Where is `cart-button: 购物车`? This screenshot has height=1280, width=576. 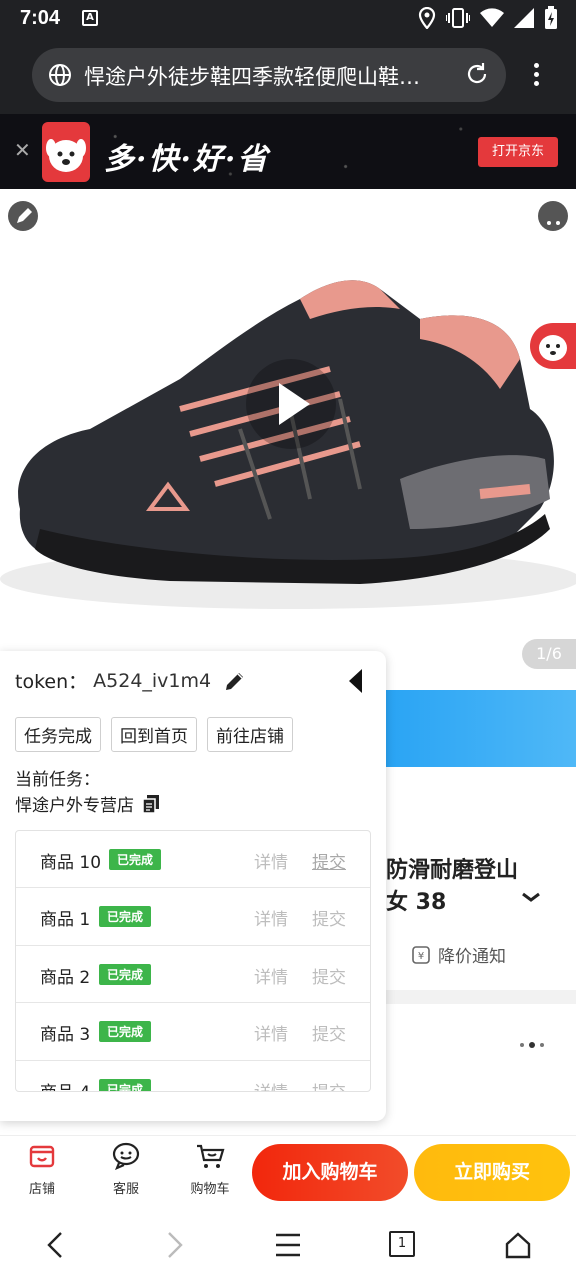
cart-button: 购物车 is located at coordinates (210, 1169).